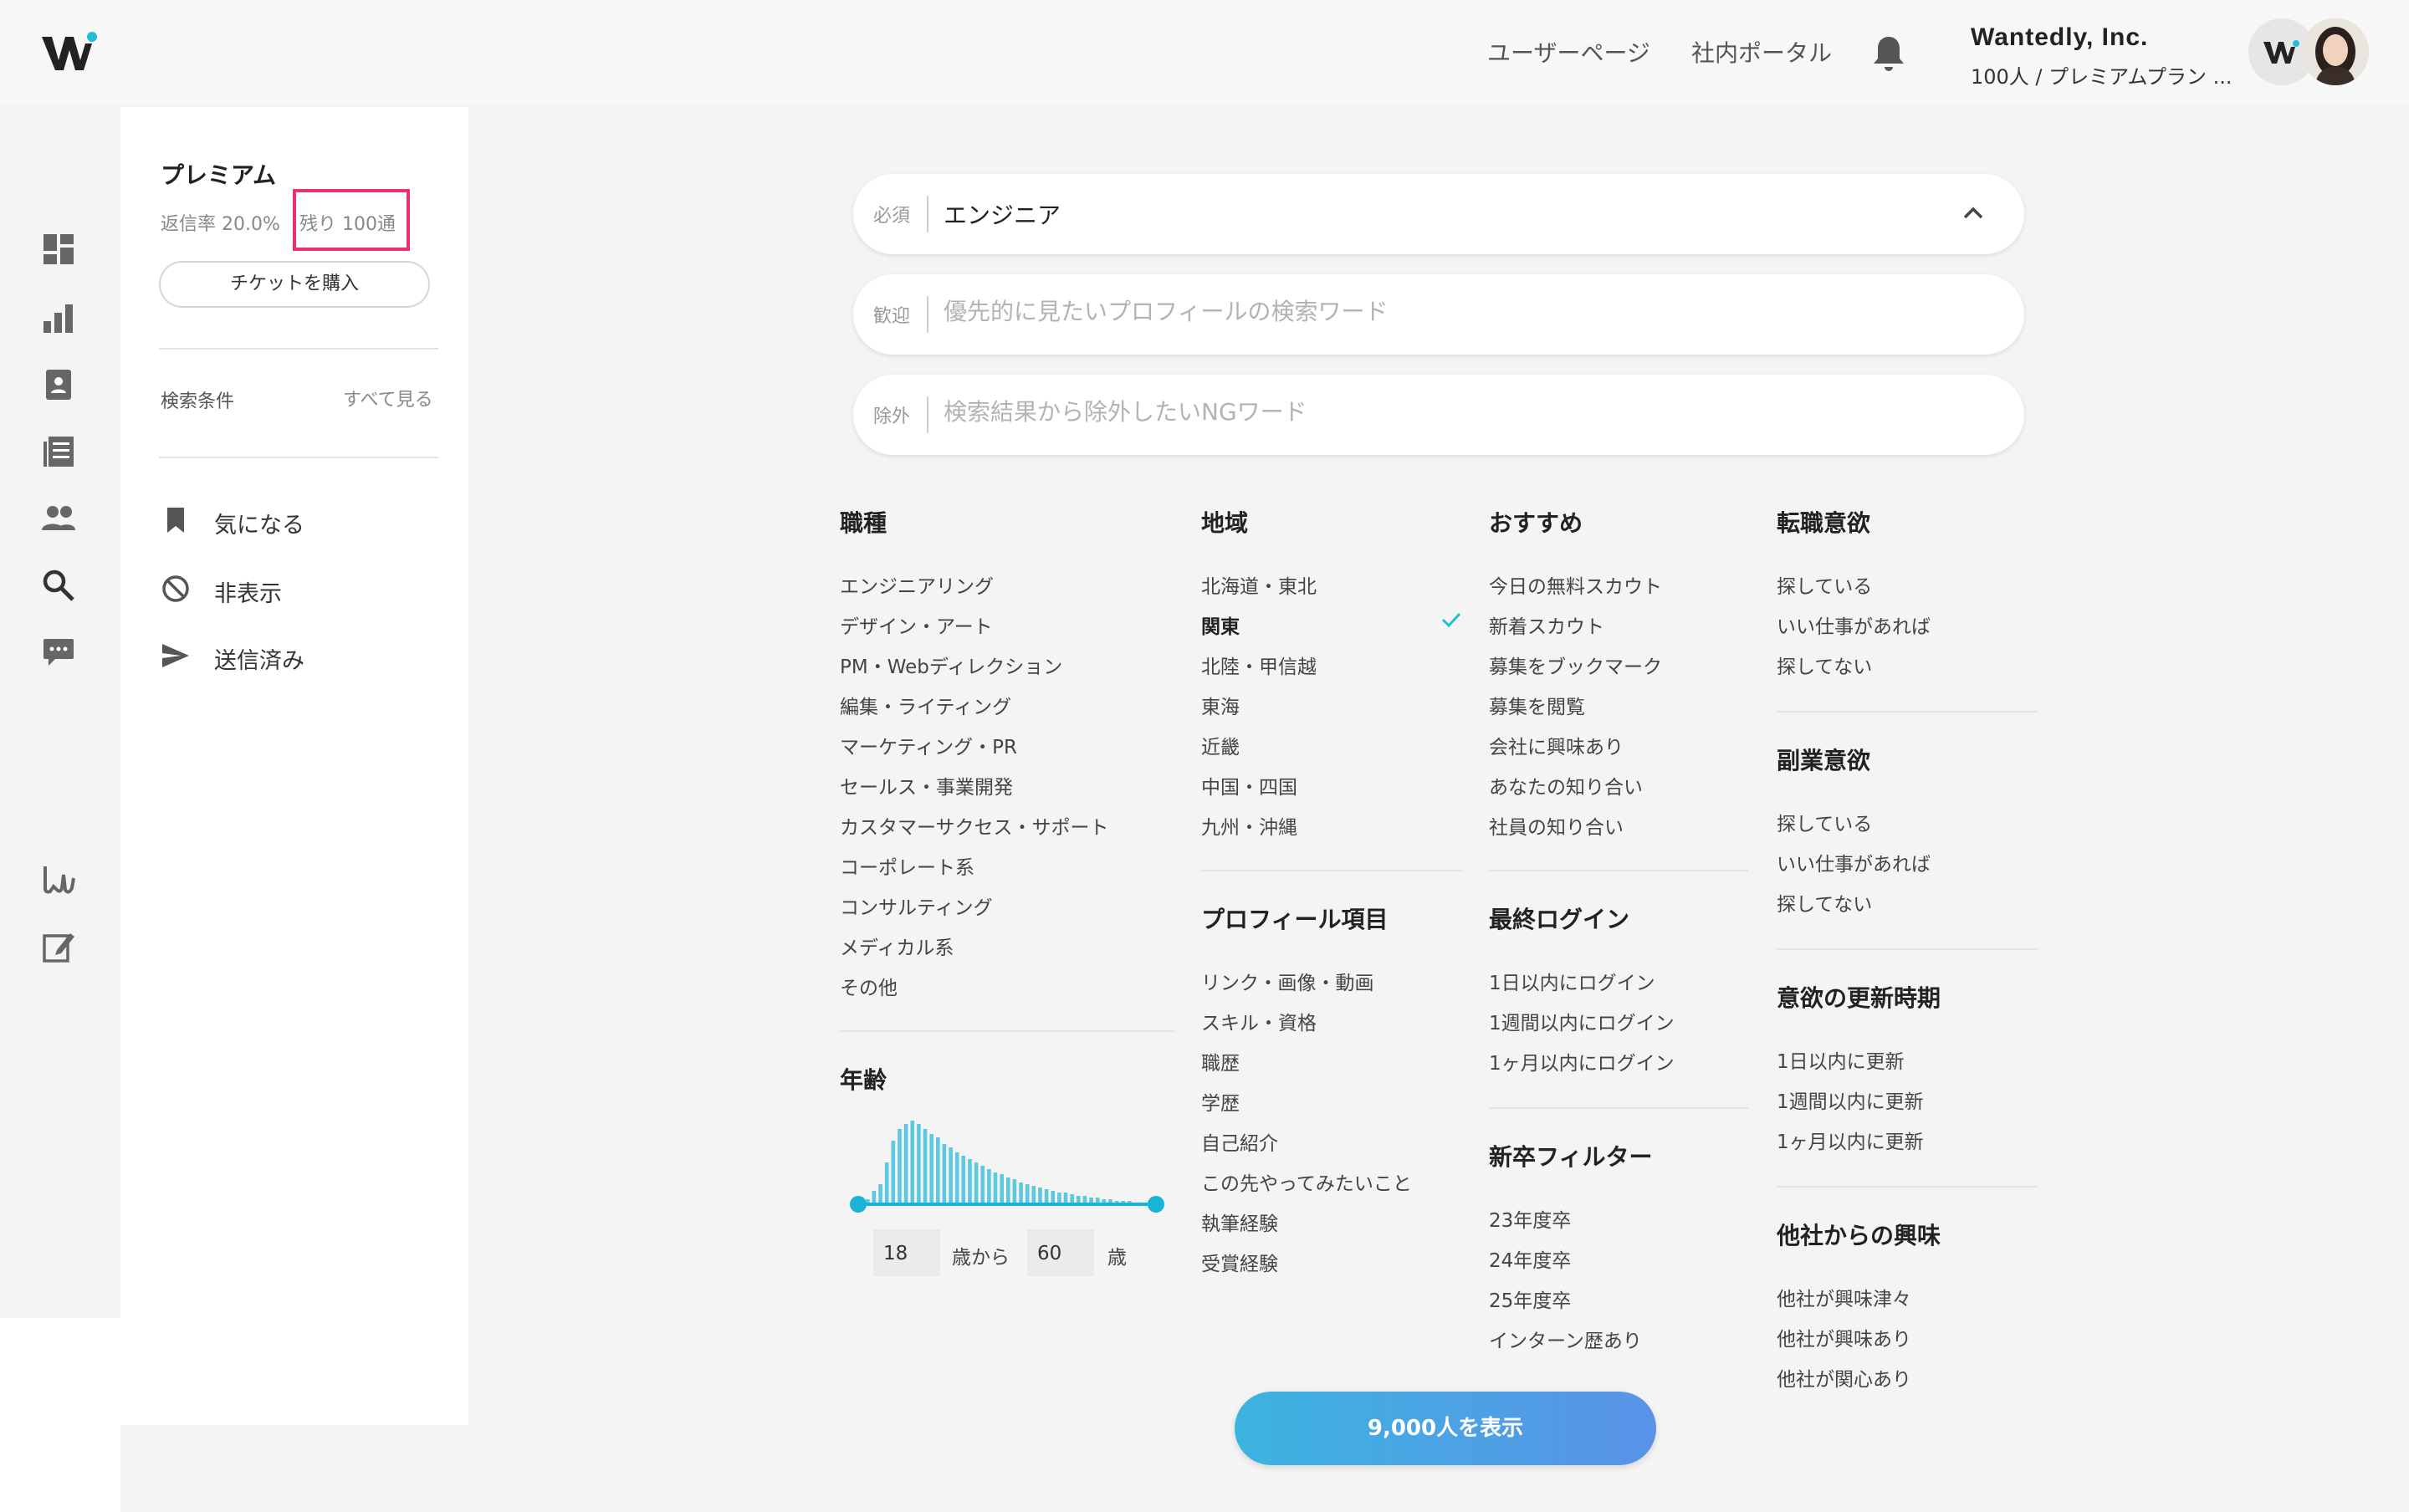  Describe the element at coordinates (1259, 665) in the screenshot. I see `region-option: 北陸・甲信越` at that location.